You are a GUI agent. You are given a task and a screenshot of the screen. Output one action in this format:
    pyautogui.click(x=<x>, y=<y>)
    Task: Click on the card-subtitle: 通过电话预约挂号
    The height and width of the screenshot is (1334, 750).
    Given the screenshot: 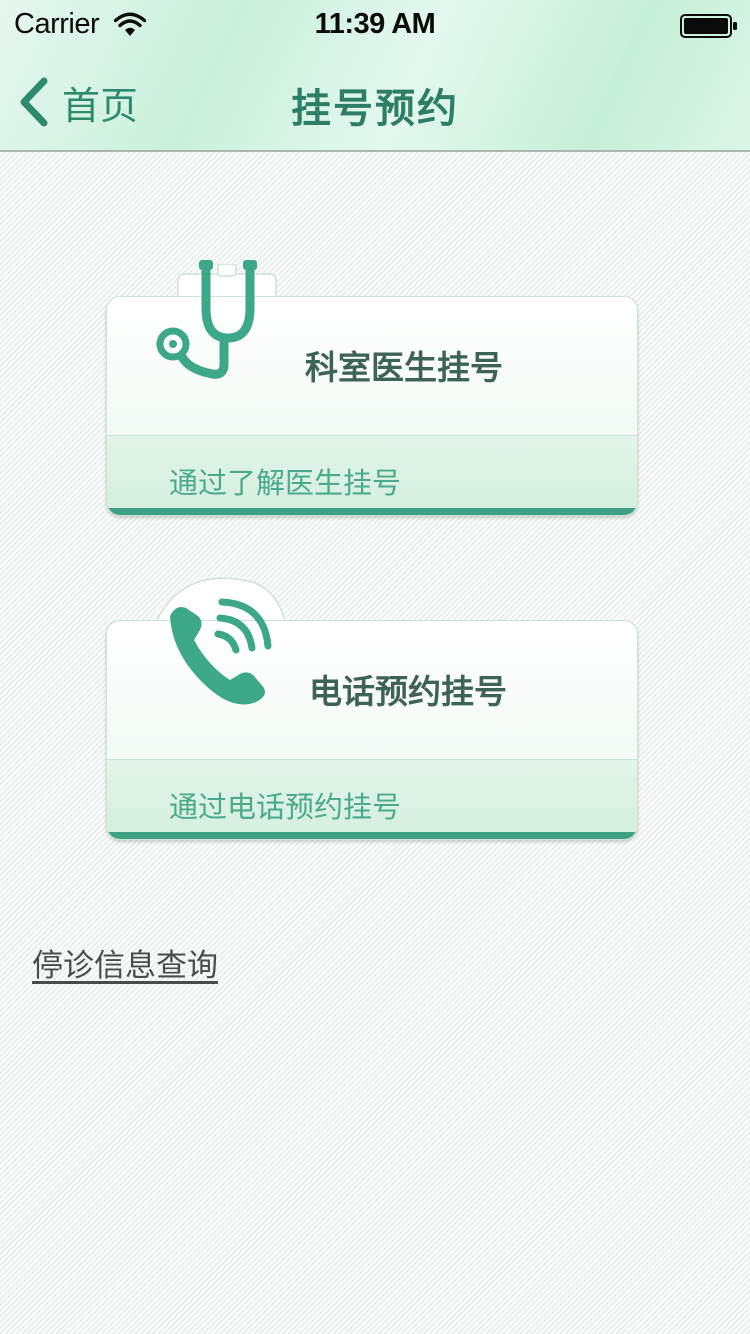 What is the action you would take?
    pyautogui.click(x=285, y=807)
    